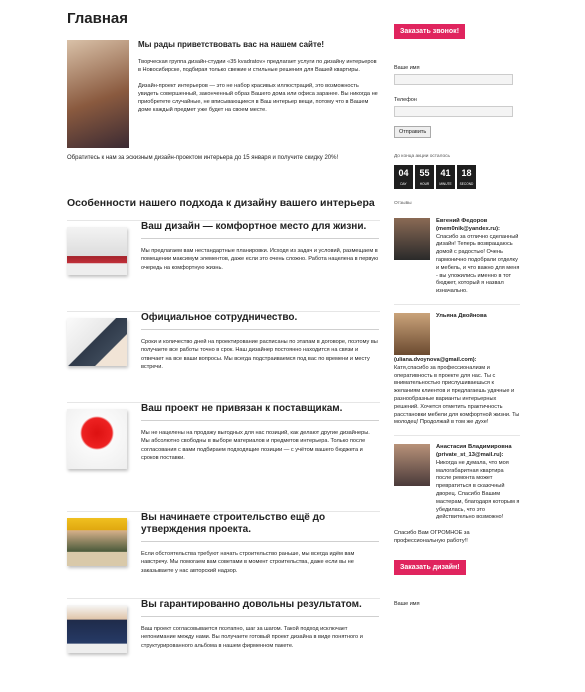 The image size is (585, 692). What do you see at coordinates (424, 177) in the screenshot?
I see `timer-cell: 55 HOUR` at bounding box center [424, 177].